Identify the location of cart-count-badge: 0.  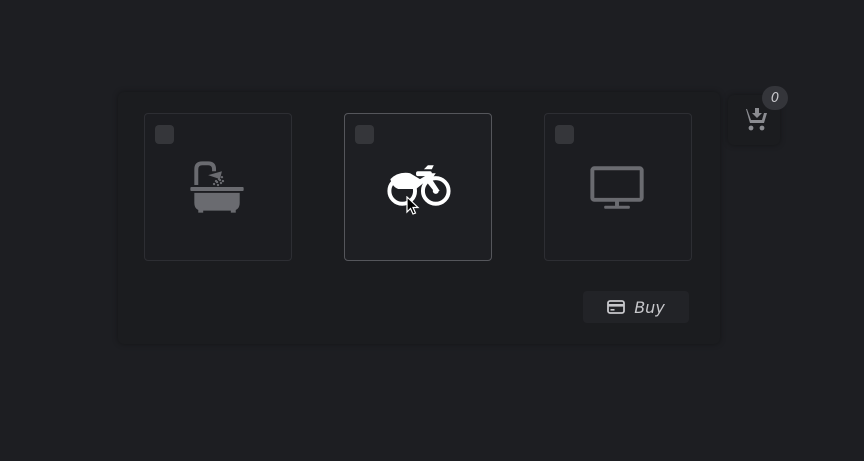
(775, 98).